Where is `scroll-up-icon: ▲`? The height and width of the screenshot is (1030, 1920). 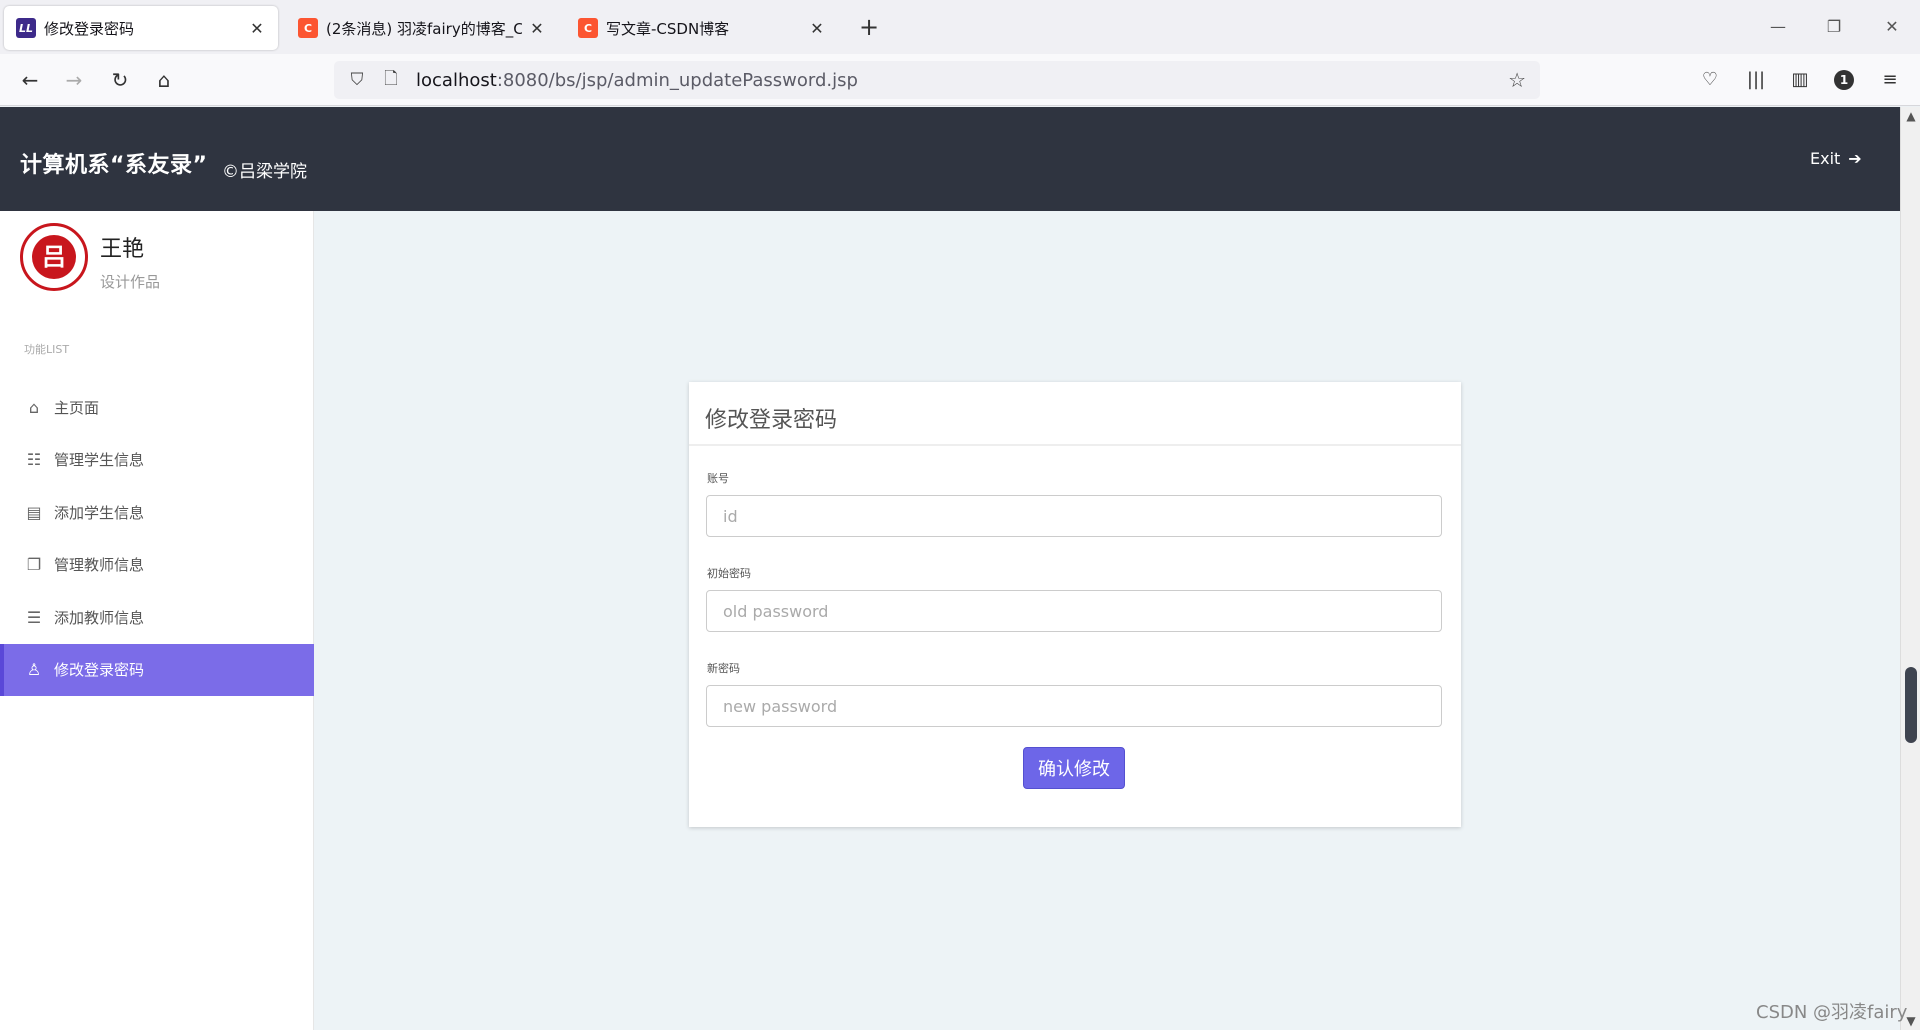
scroll-up-icon: ▲ is located at coordinates (1910, 116).